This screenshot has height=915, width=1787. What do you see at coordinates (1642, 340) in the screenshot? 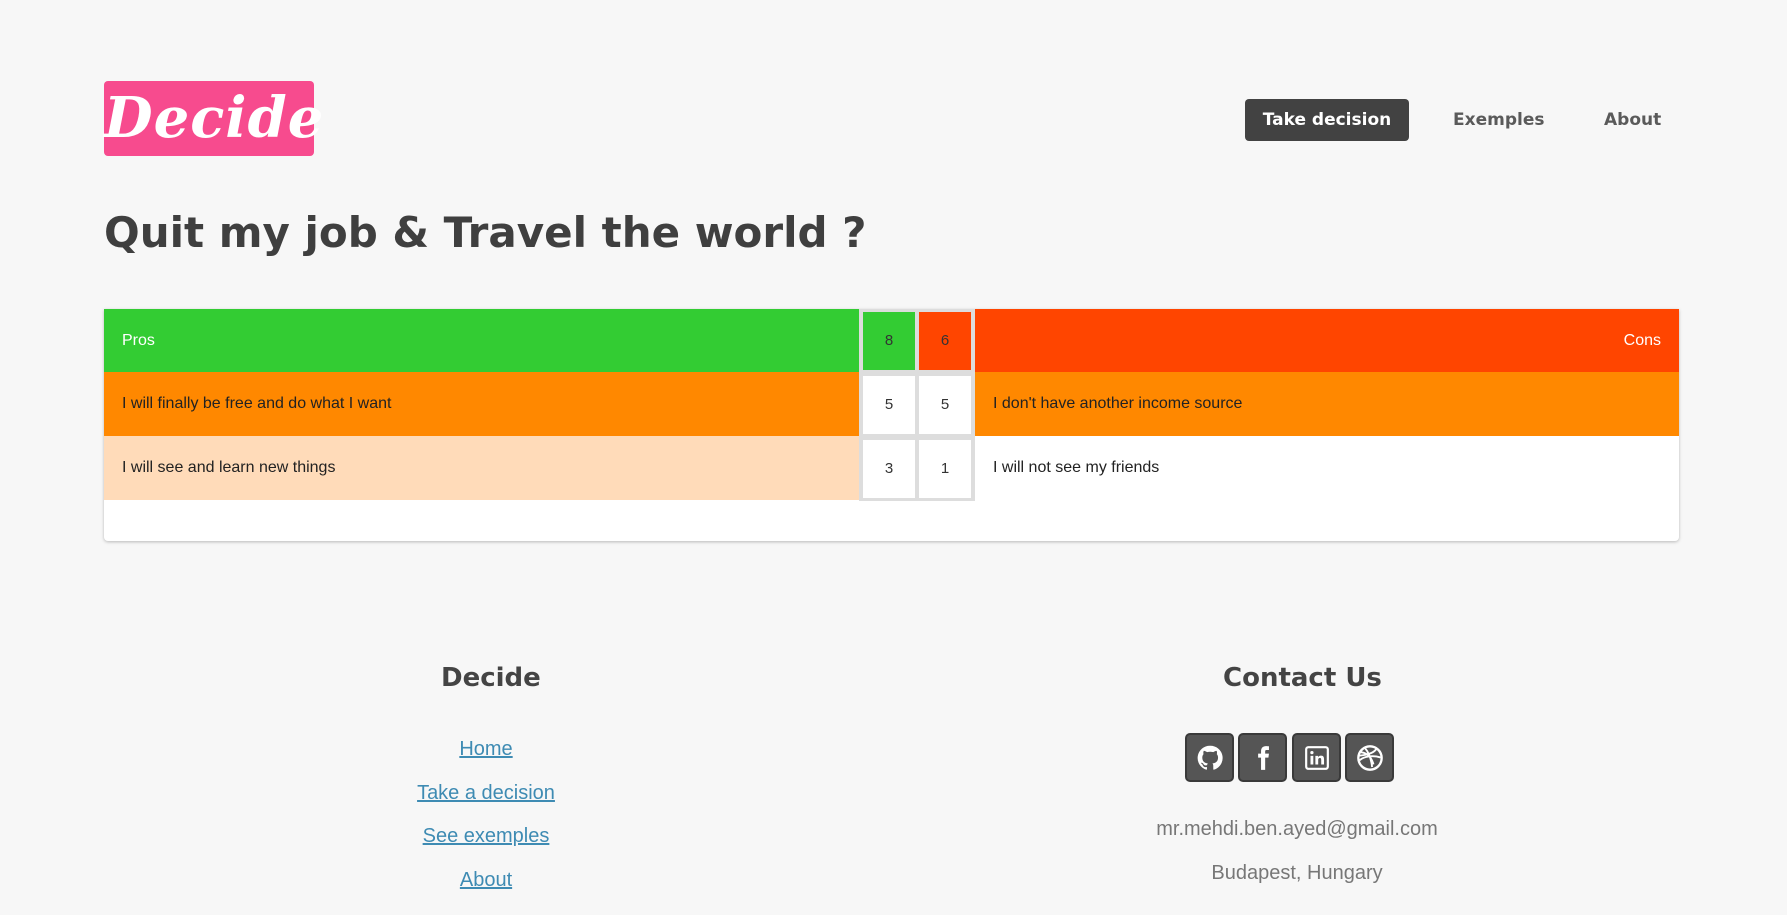
I see `cons-header-label: Cons` at bounding box center [1642, 340].